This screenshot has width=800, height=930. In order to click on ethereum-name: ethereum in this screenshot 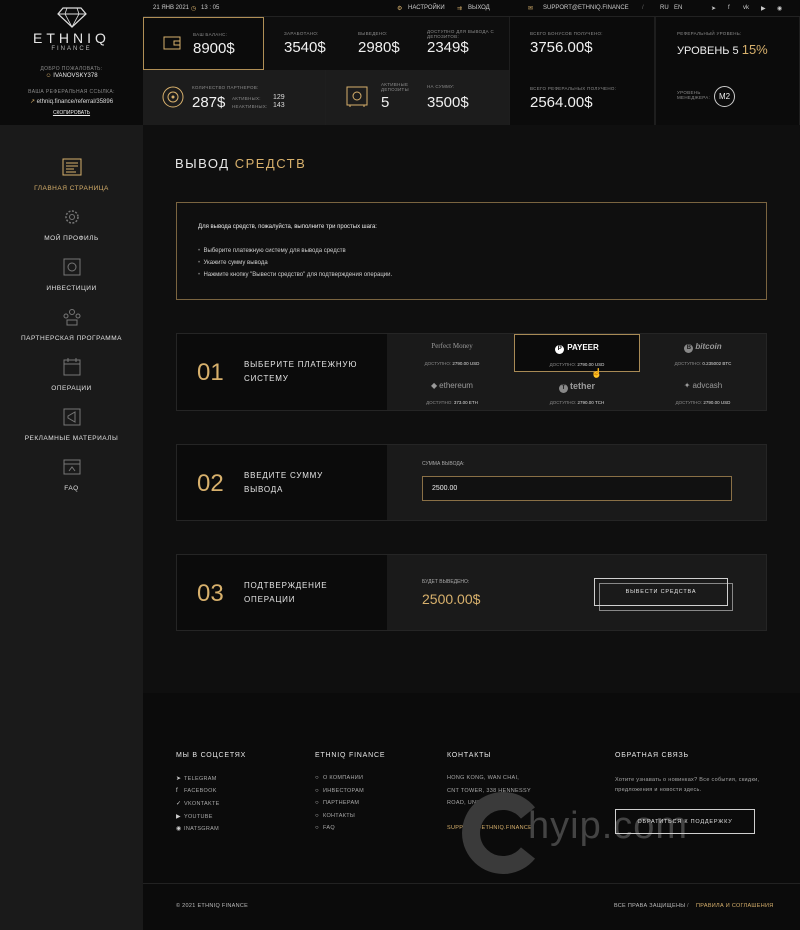, I will do `click(456, 385)`.